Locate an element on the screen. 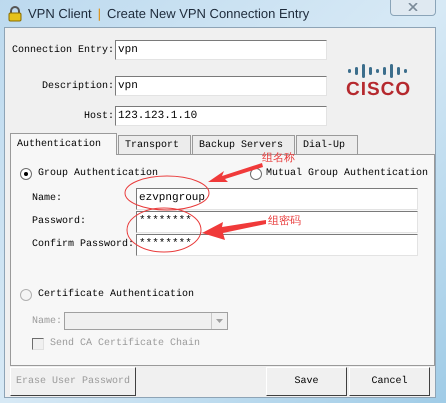 The height and width of the screenshot is (403, 446). close-icon is located at coordinates (413, 7).